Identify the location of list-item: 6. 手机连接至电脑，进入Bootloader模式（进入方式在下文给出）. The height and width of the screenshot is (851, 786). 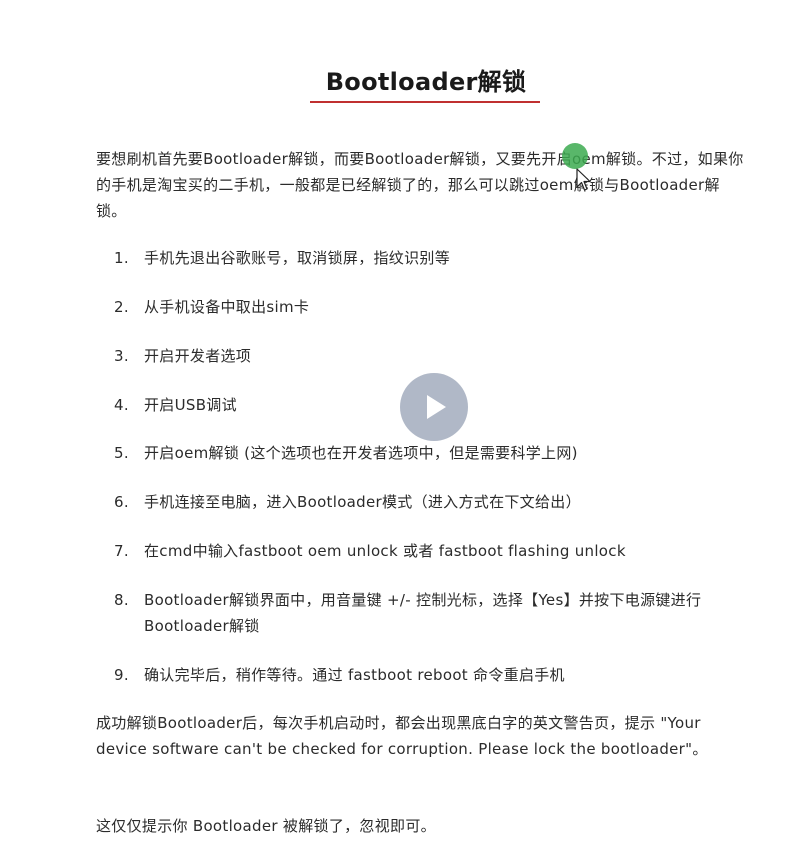
(434, 502).